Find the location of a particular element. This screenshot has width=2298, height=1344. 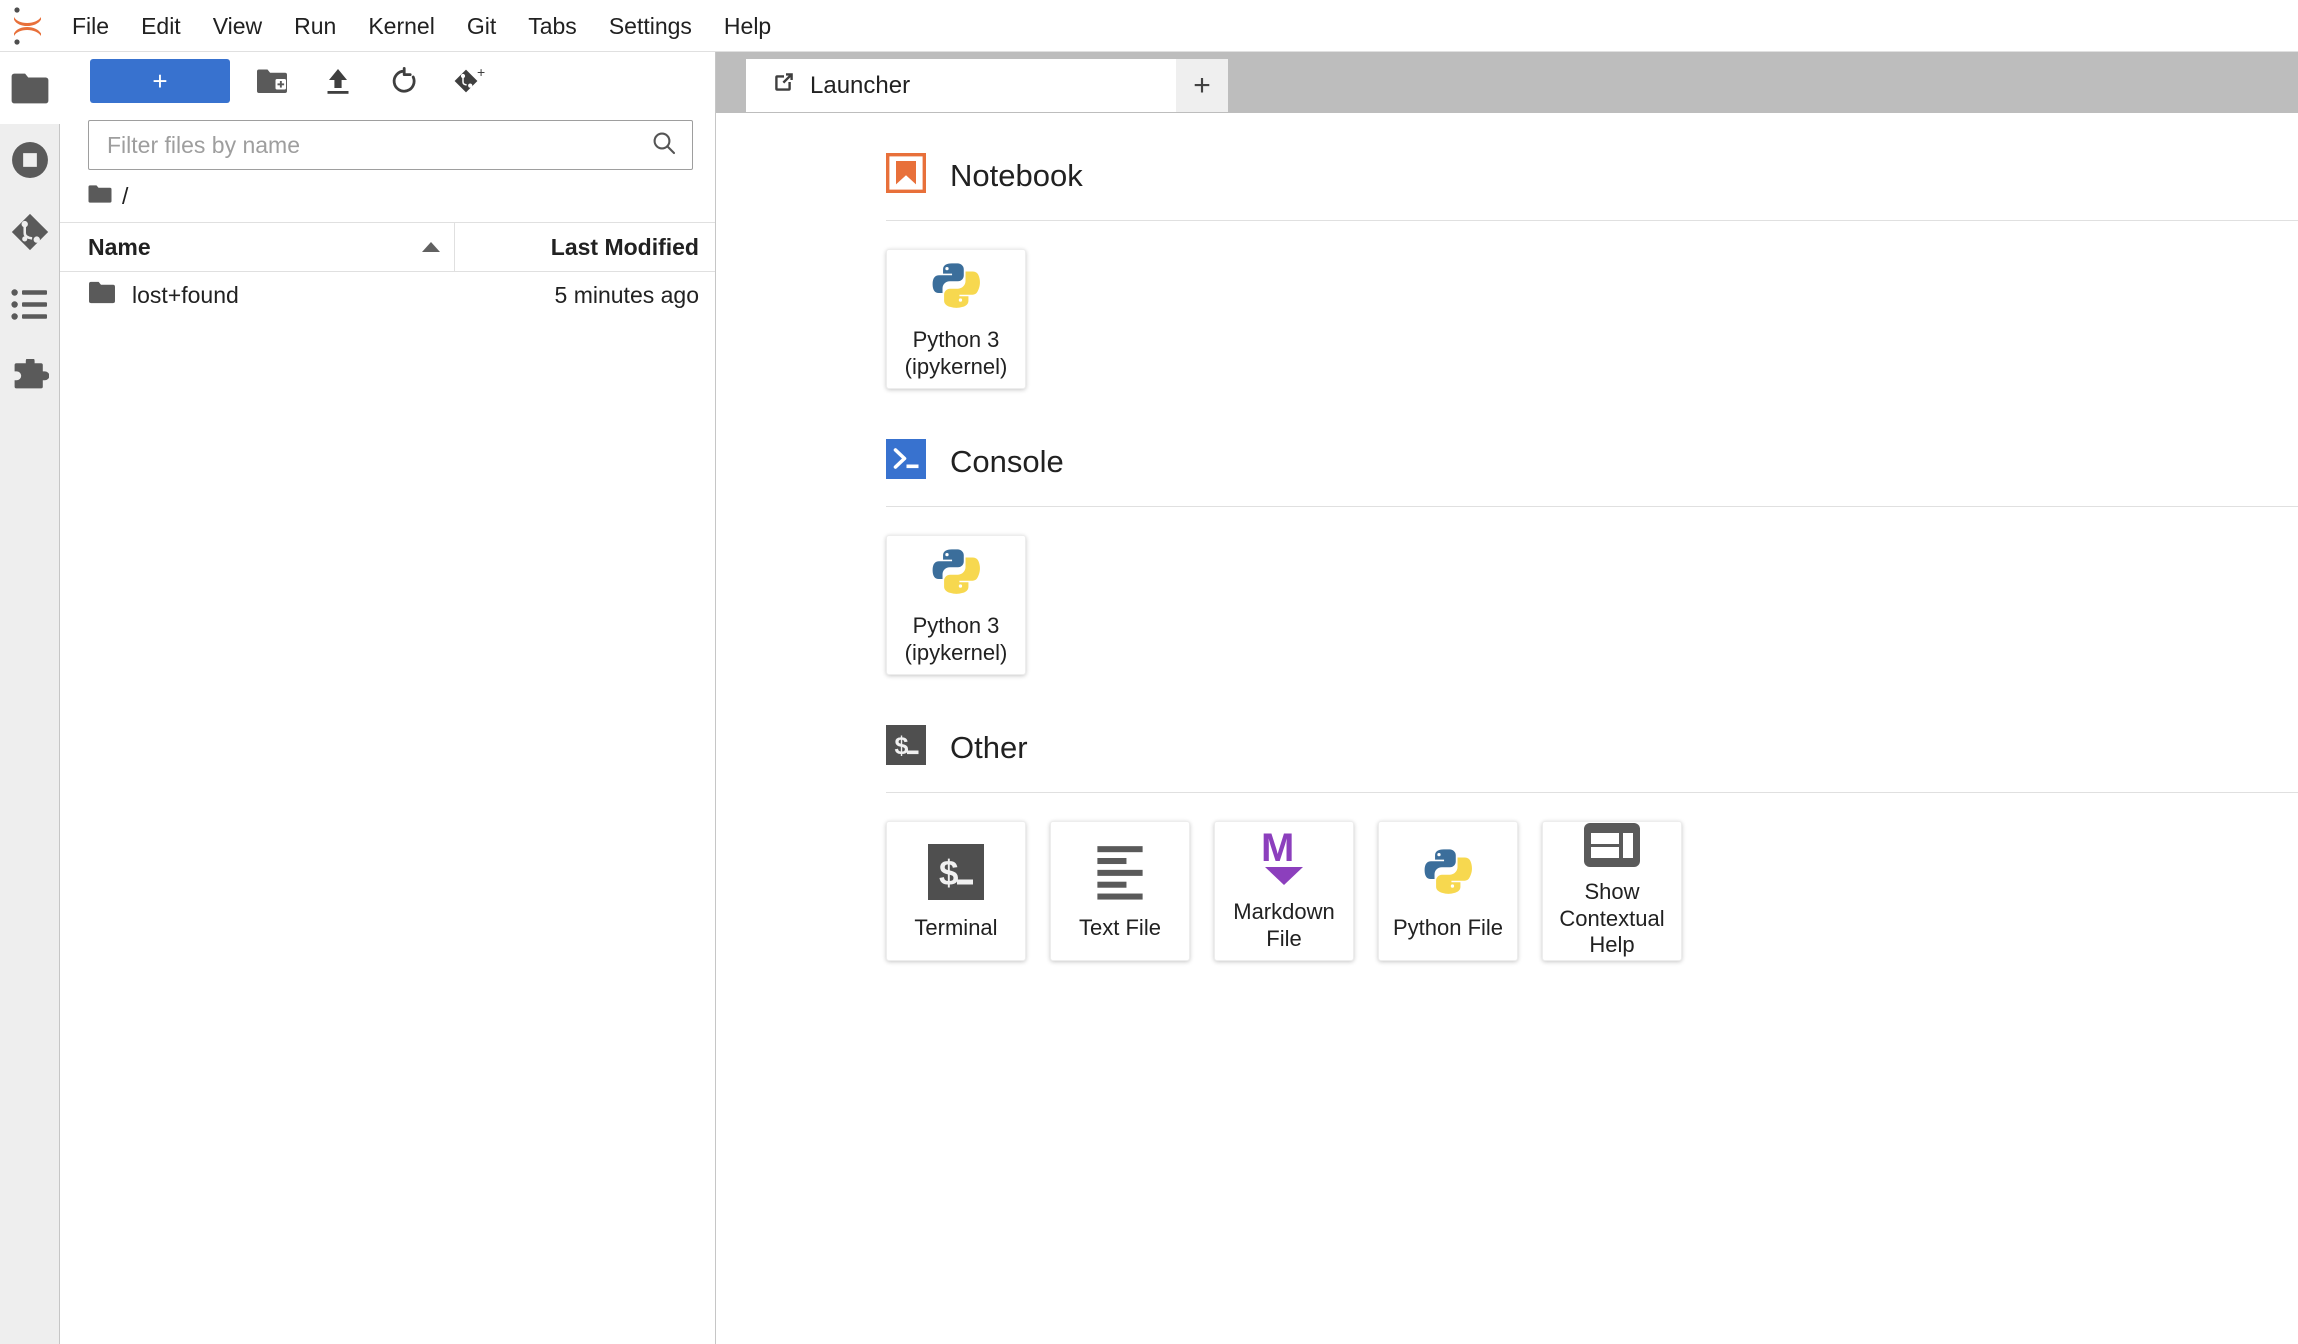

new-folder-icon is located at coordinates (272, 81).